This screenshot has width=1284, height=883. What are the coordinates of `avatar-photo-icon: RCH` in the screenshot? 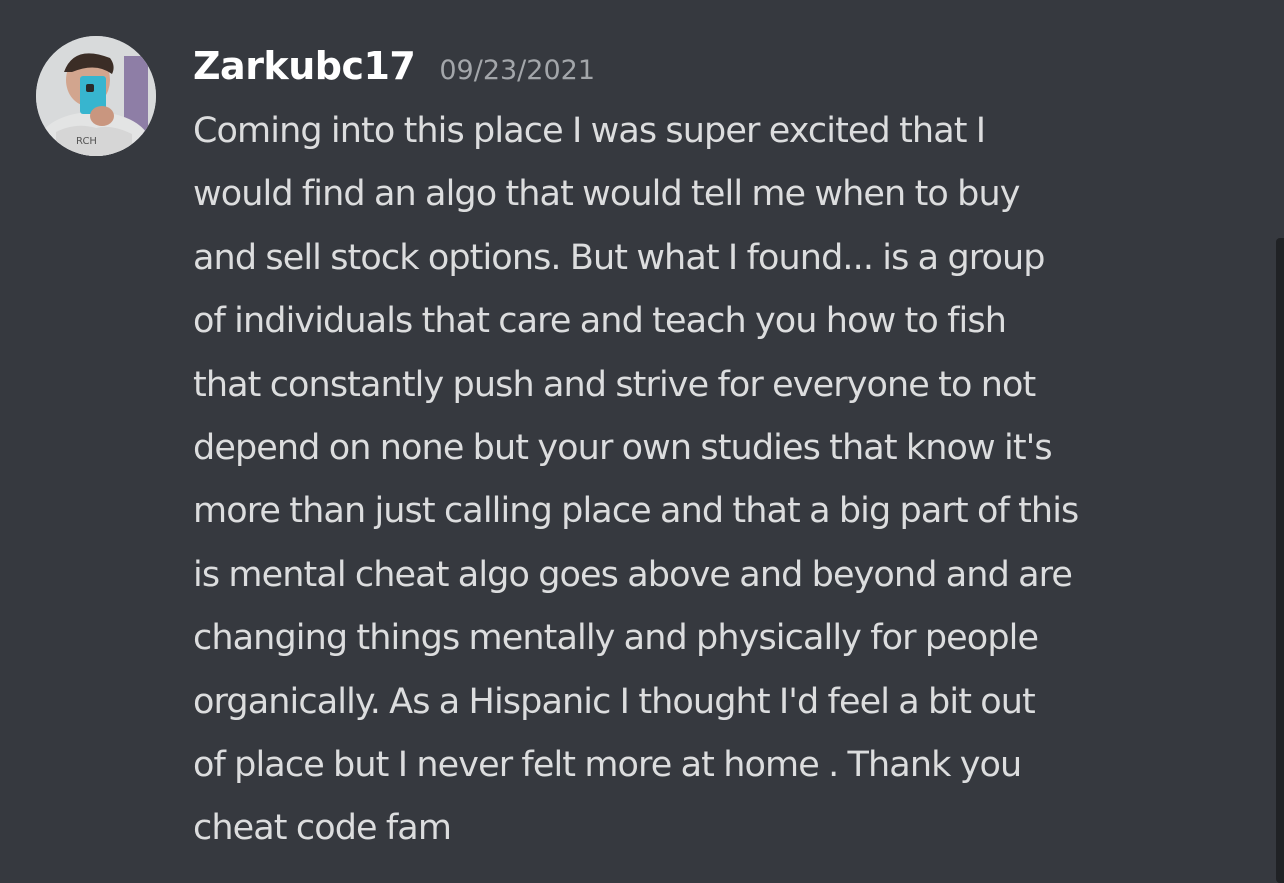 It's located at (96, 96).